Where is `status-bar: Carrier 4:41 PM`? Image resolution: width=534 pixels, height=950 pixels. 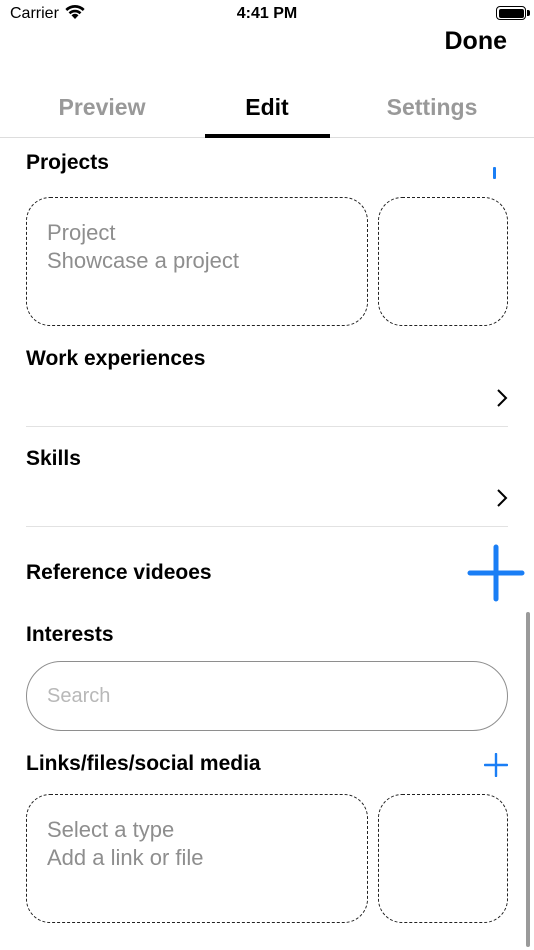
status-bar: Carrier 4:41 PM is located at coordinates (267, 15).